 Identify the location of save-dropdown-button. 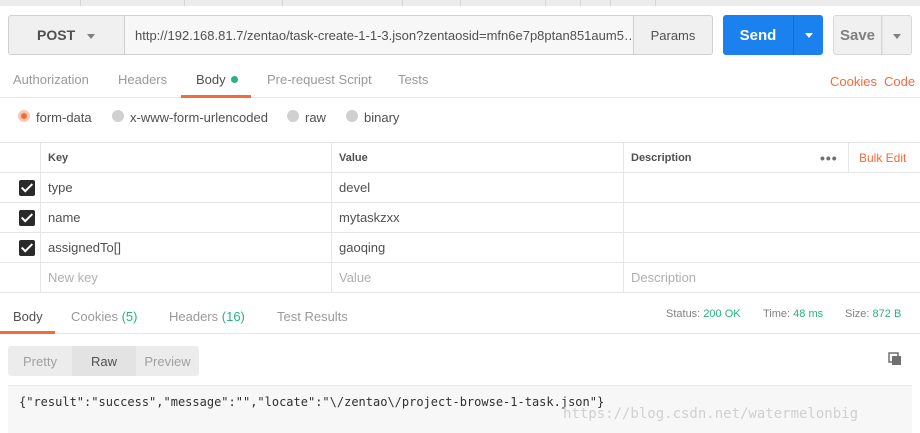
(897, 35).